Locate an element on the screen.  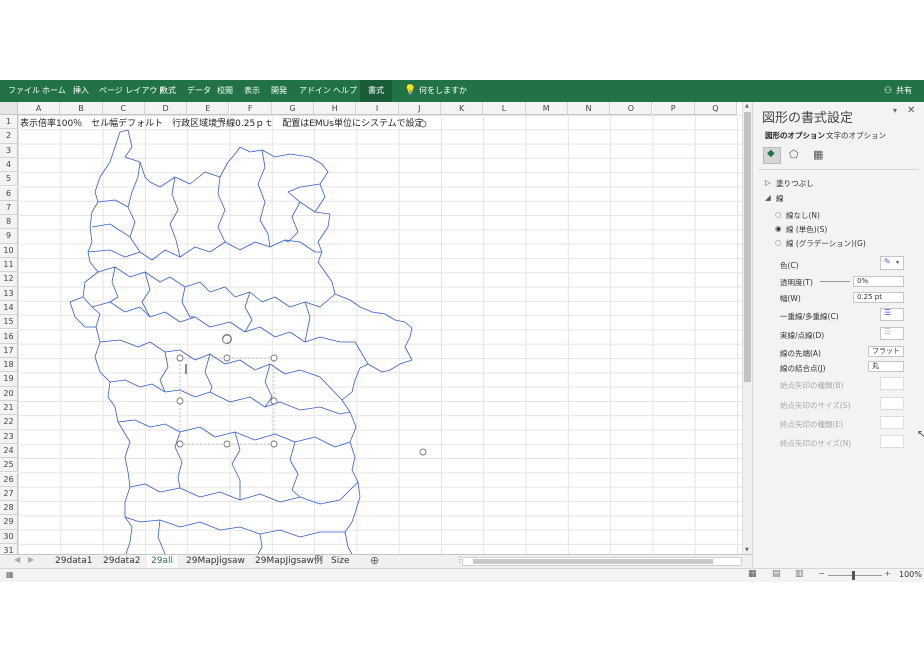
close-icon: ✕ is located at coordinates (911, 110).